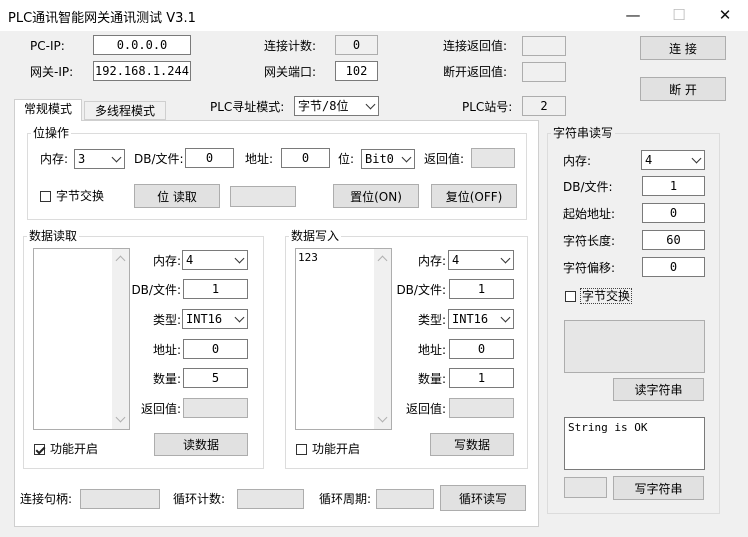 This screenshot has width=748, height=537. Describe the element at coordinates (315, 236) in the screenshot. I see `data-write-title: 数据写入` at that location.